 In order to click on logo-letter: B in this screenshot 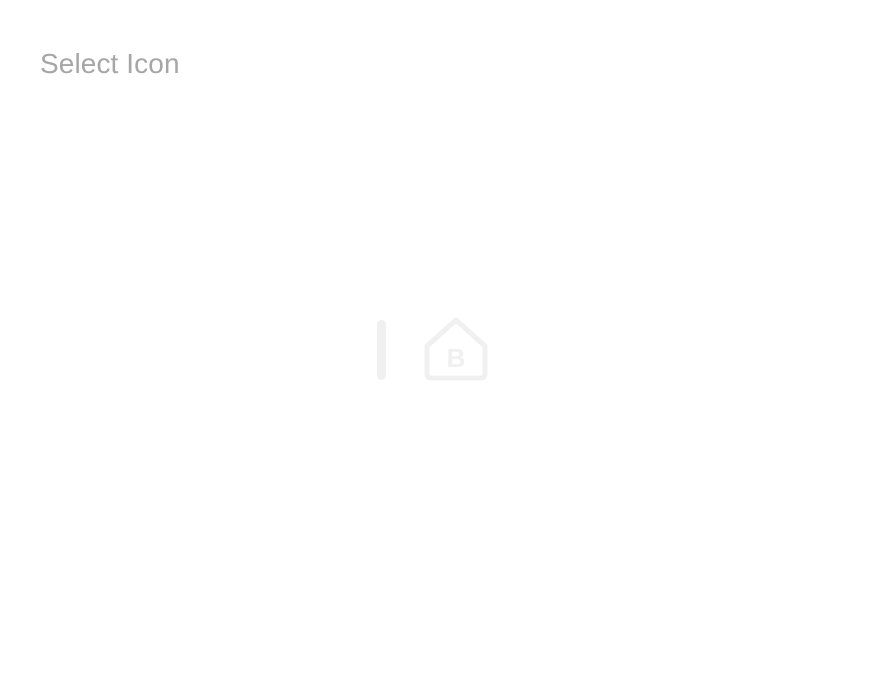, I will do `click(456, 358)`.